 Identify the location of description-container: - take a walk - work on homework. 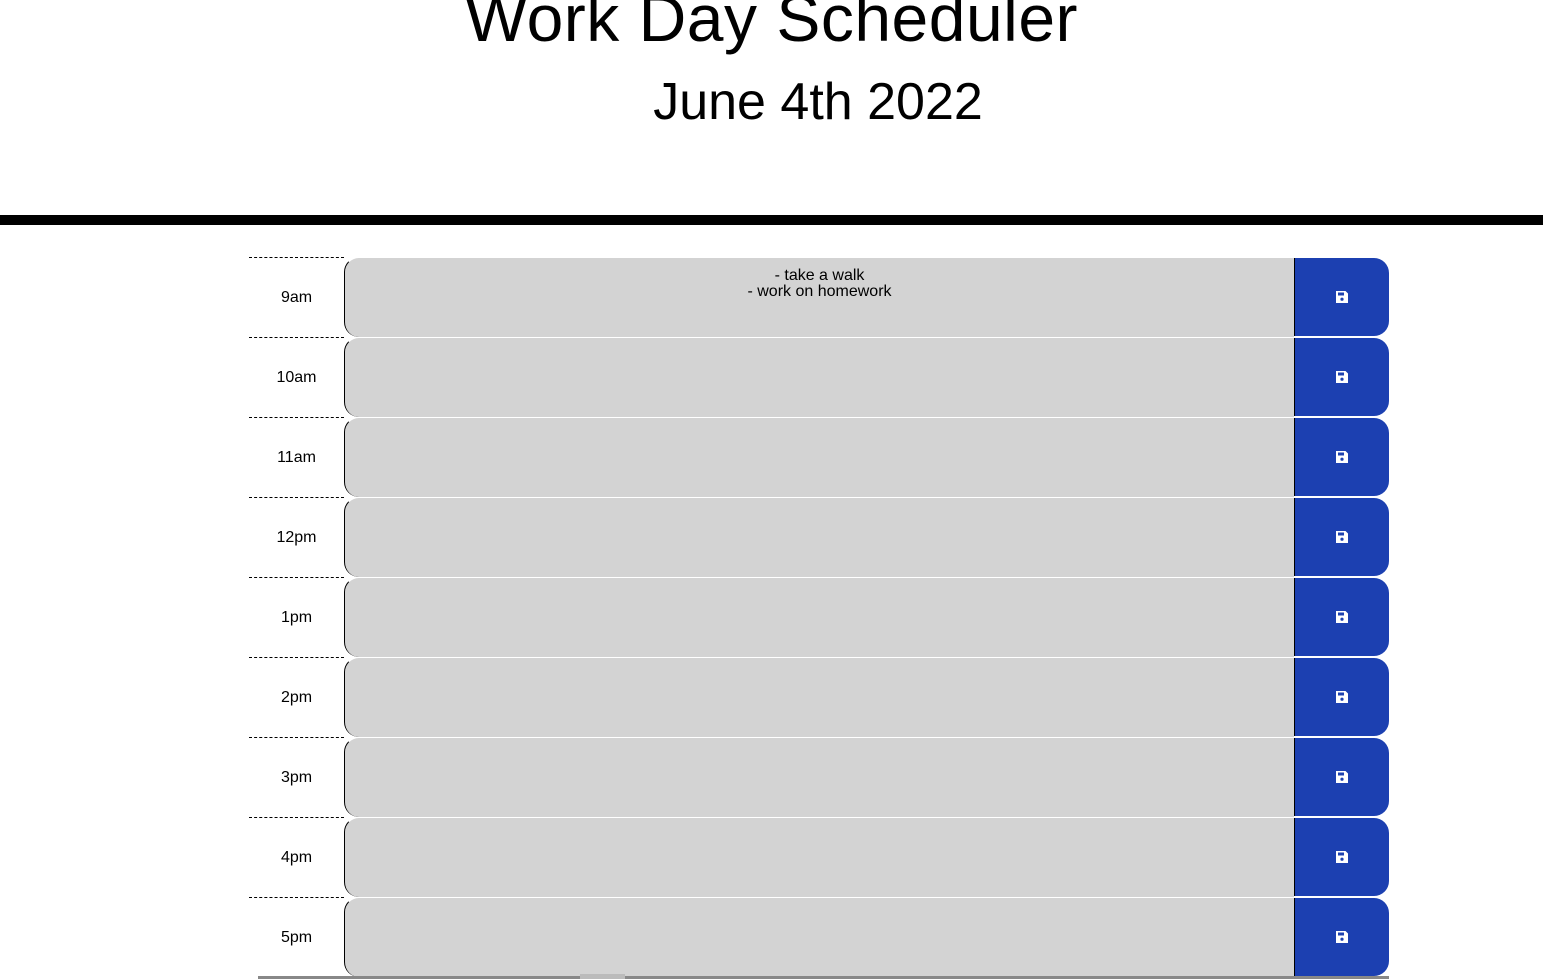
(819, 297).